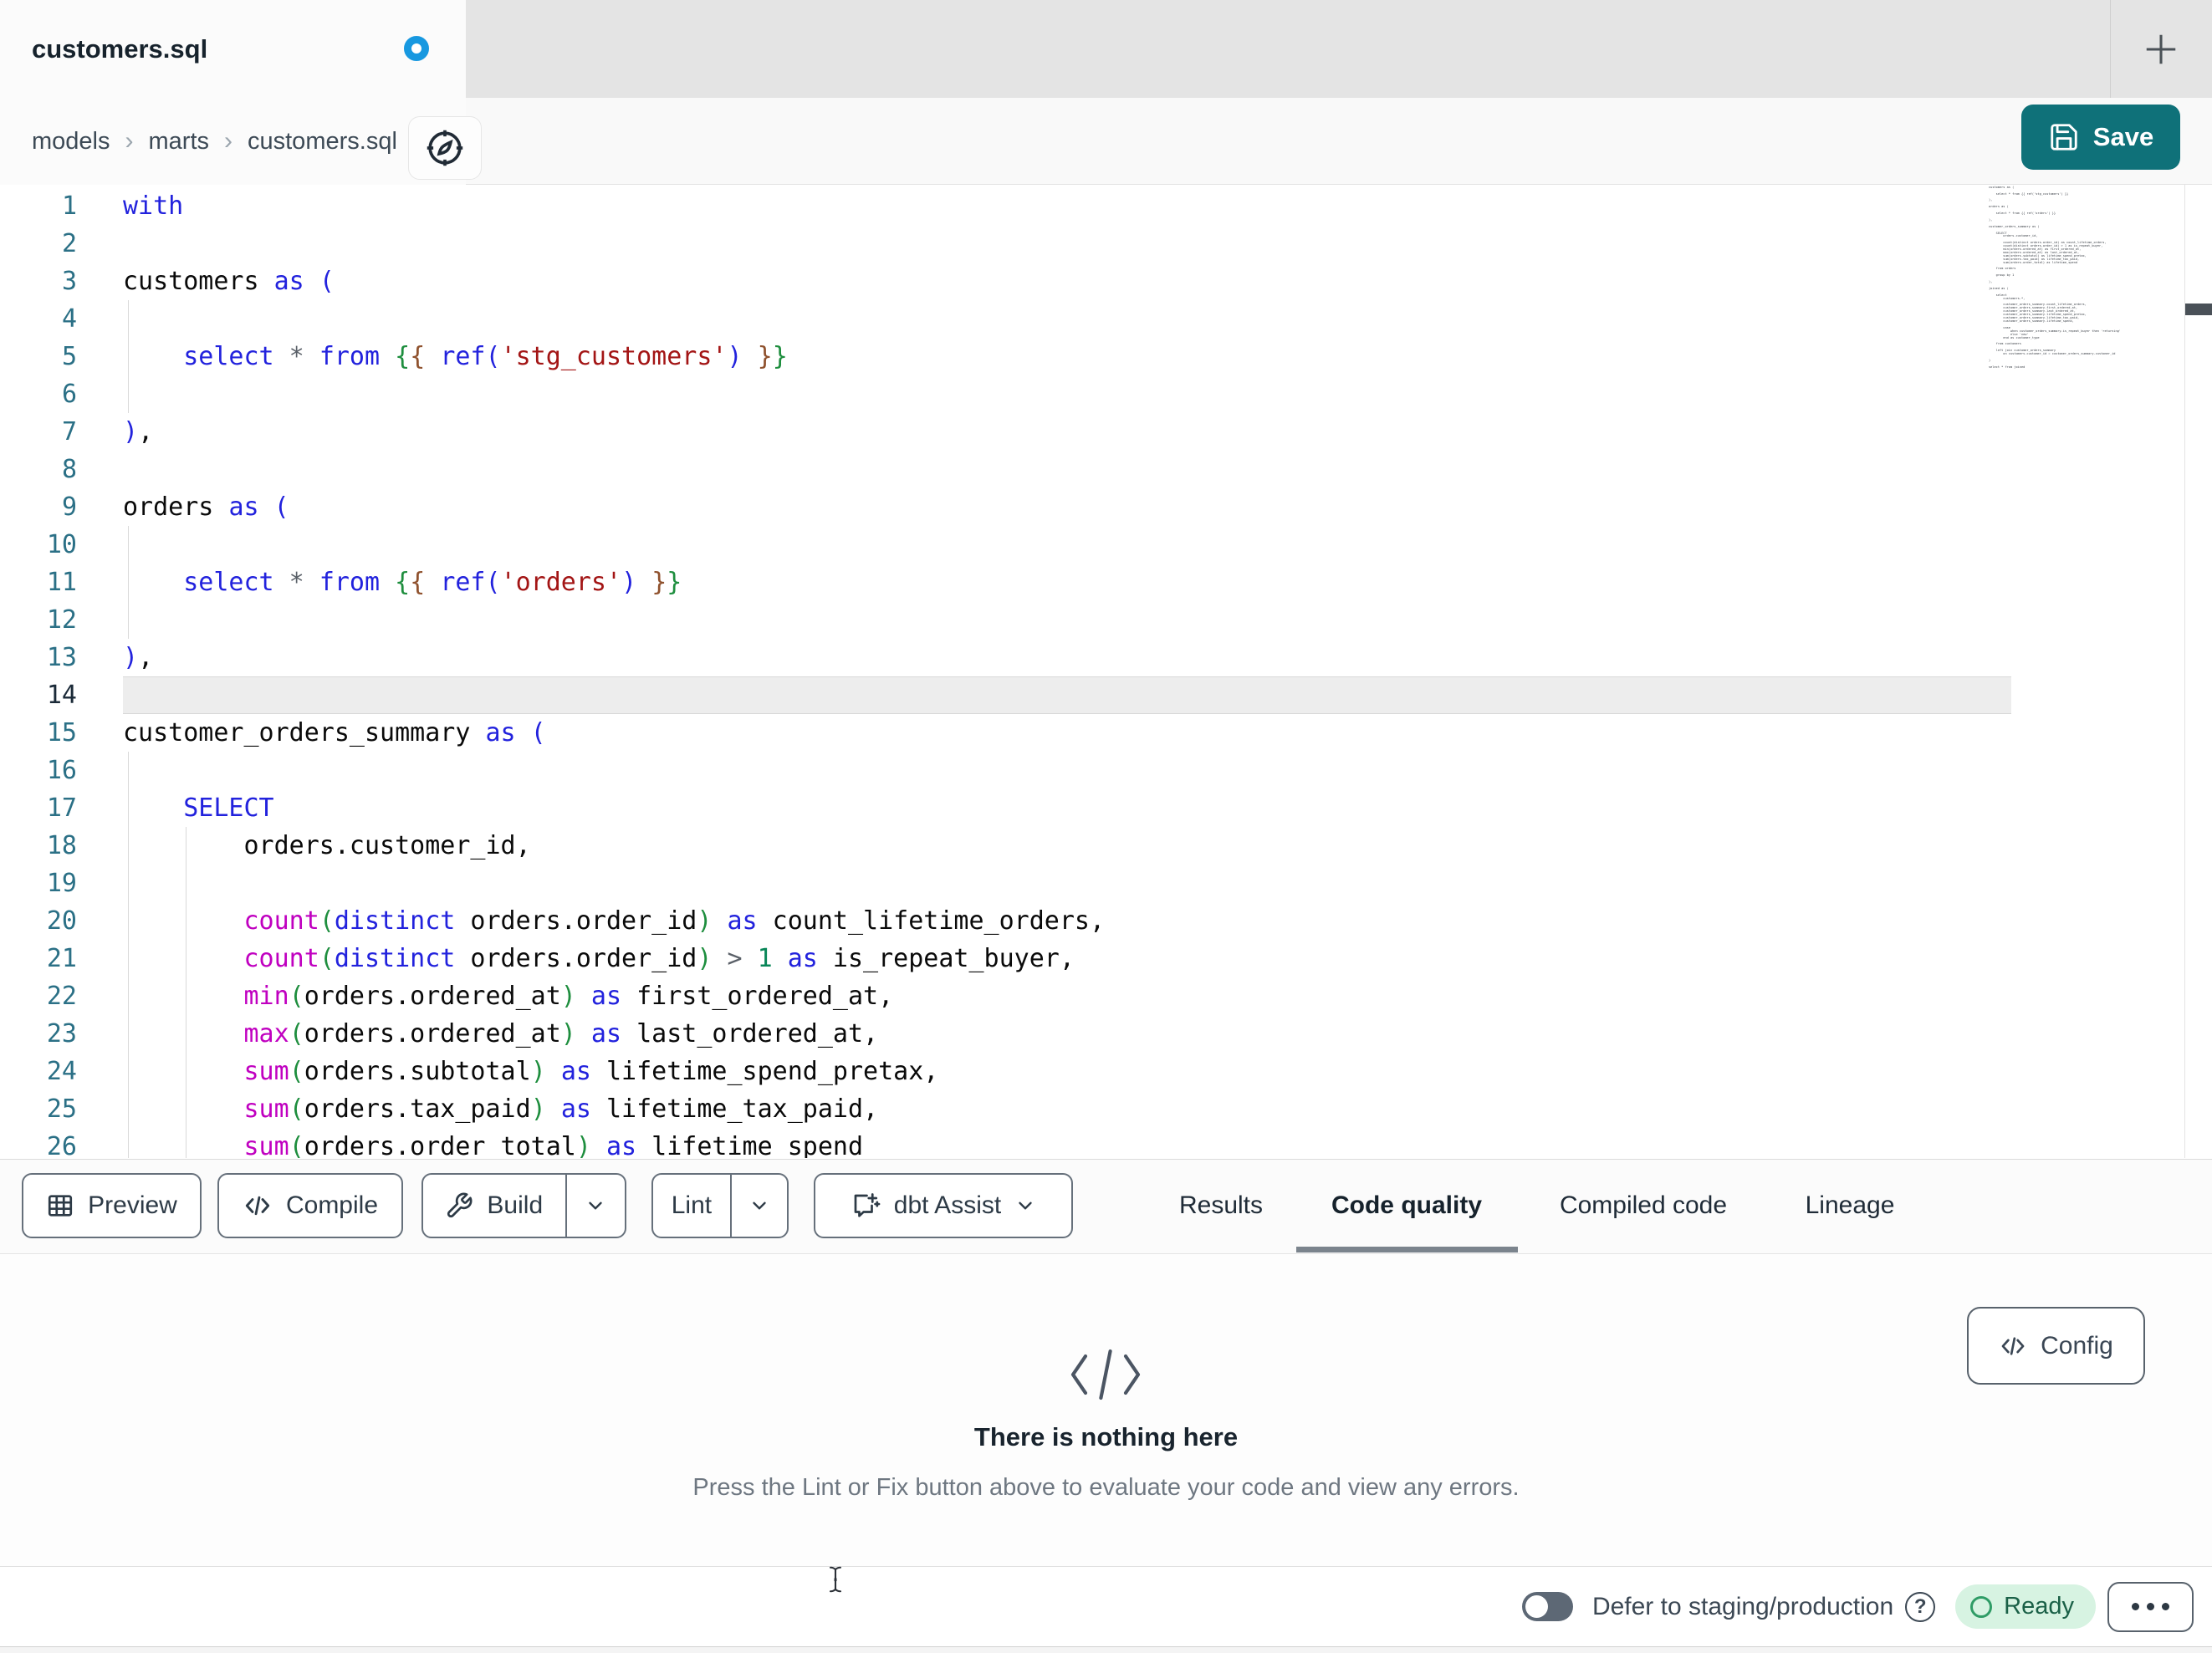 Image resolution: width=2212 pixels, height=1653 pixels. I want to click on compile-button: Compile, so click(310, 1205).